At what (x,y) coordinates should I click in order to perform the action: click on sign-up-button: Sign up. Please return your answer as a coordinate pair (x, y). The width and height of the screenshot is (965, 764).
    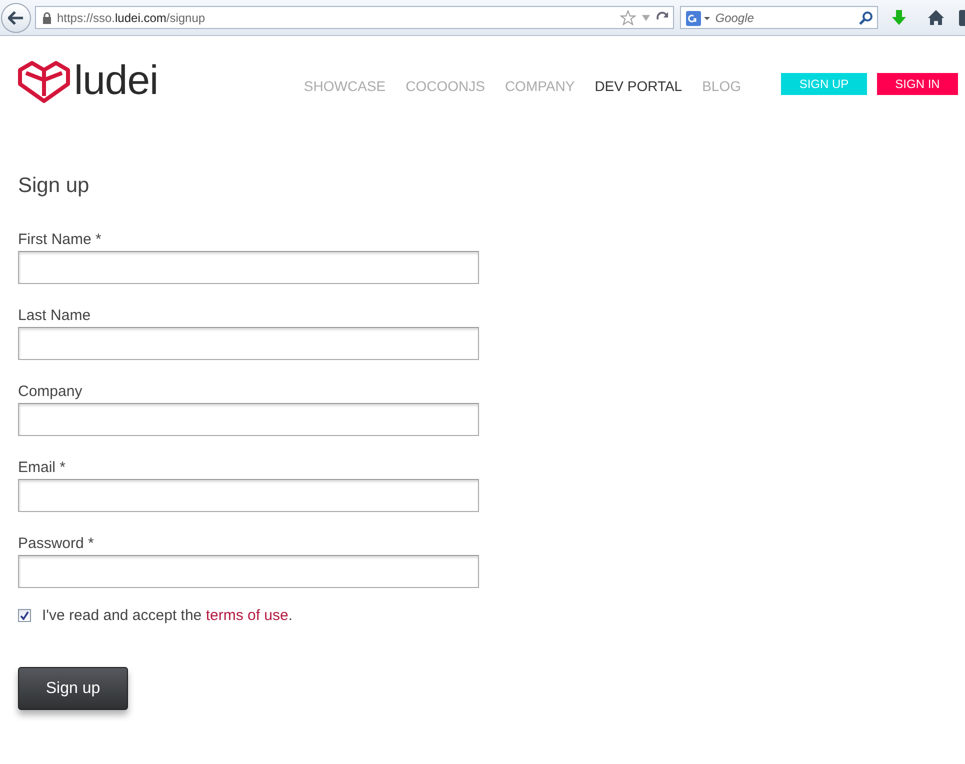
    Looking at the image, I should click on (73, 688).